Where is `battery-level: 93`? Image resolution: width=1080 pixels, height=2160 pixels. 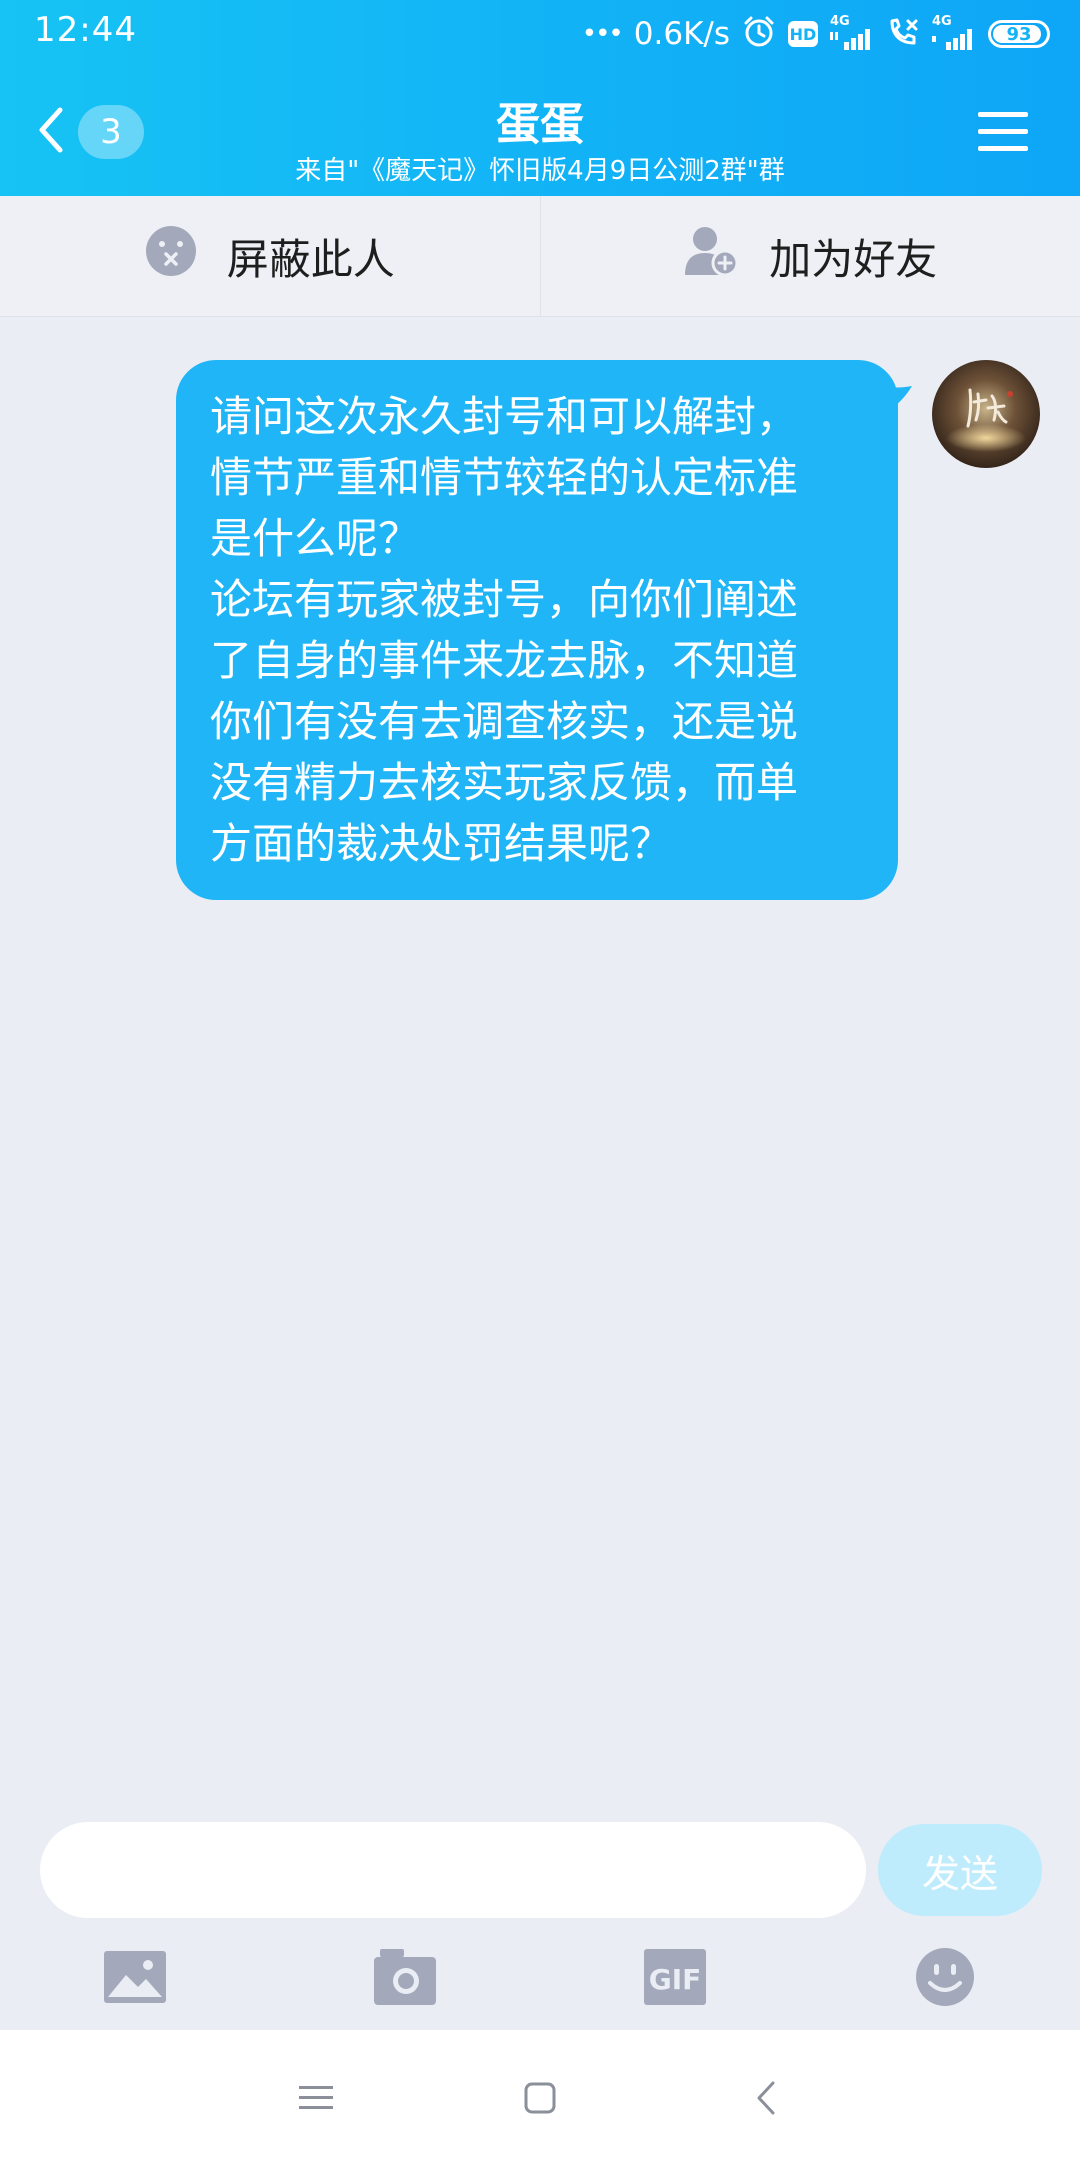
battery-level: 93 is located at coordinates (1019, 34).